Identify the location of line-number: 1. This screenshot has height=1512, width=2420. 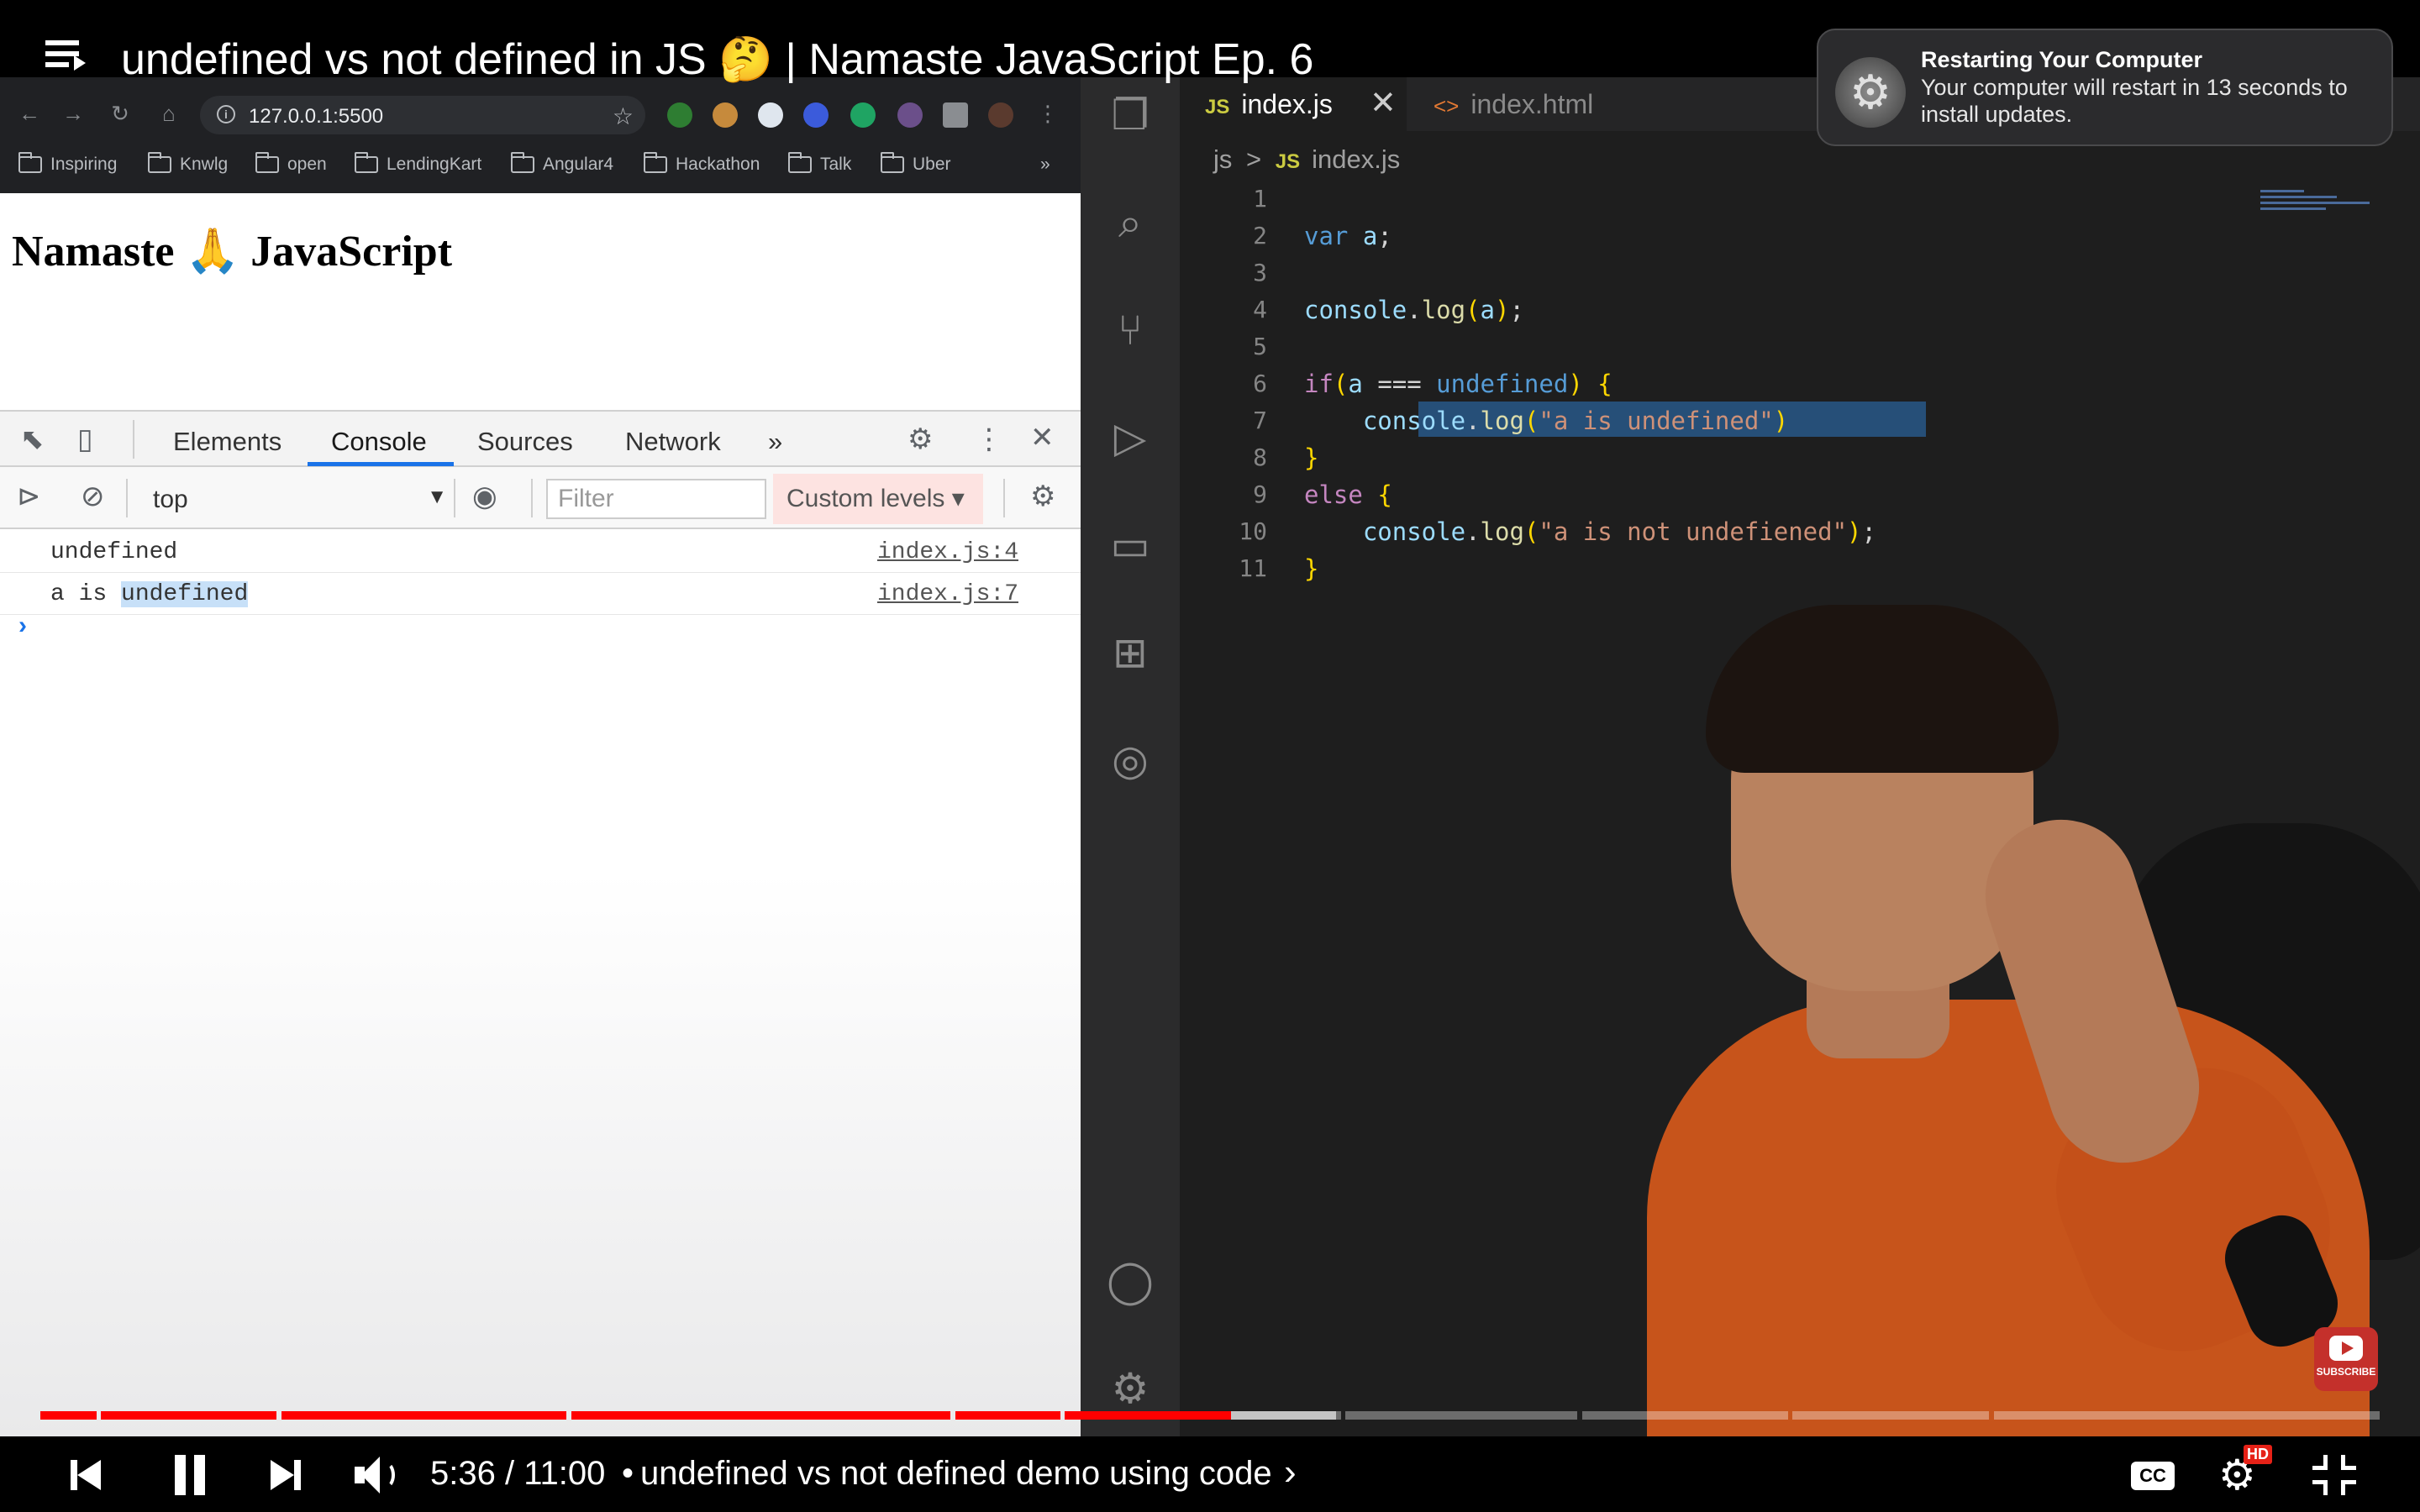
(1260, 199).